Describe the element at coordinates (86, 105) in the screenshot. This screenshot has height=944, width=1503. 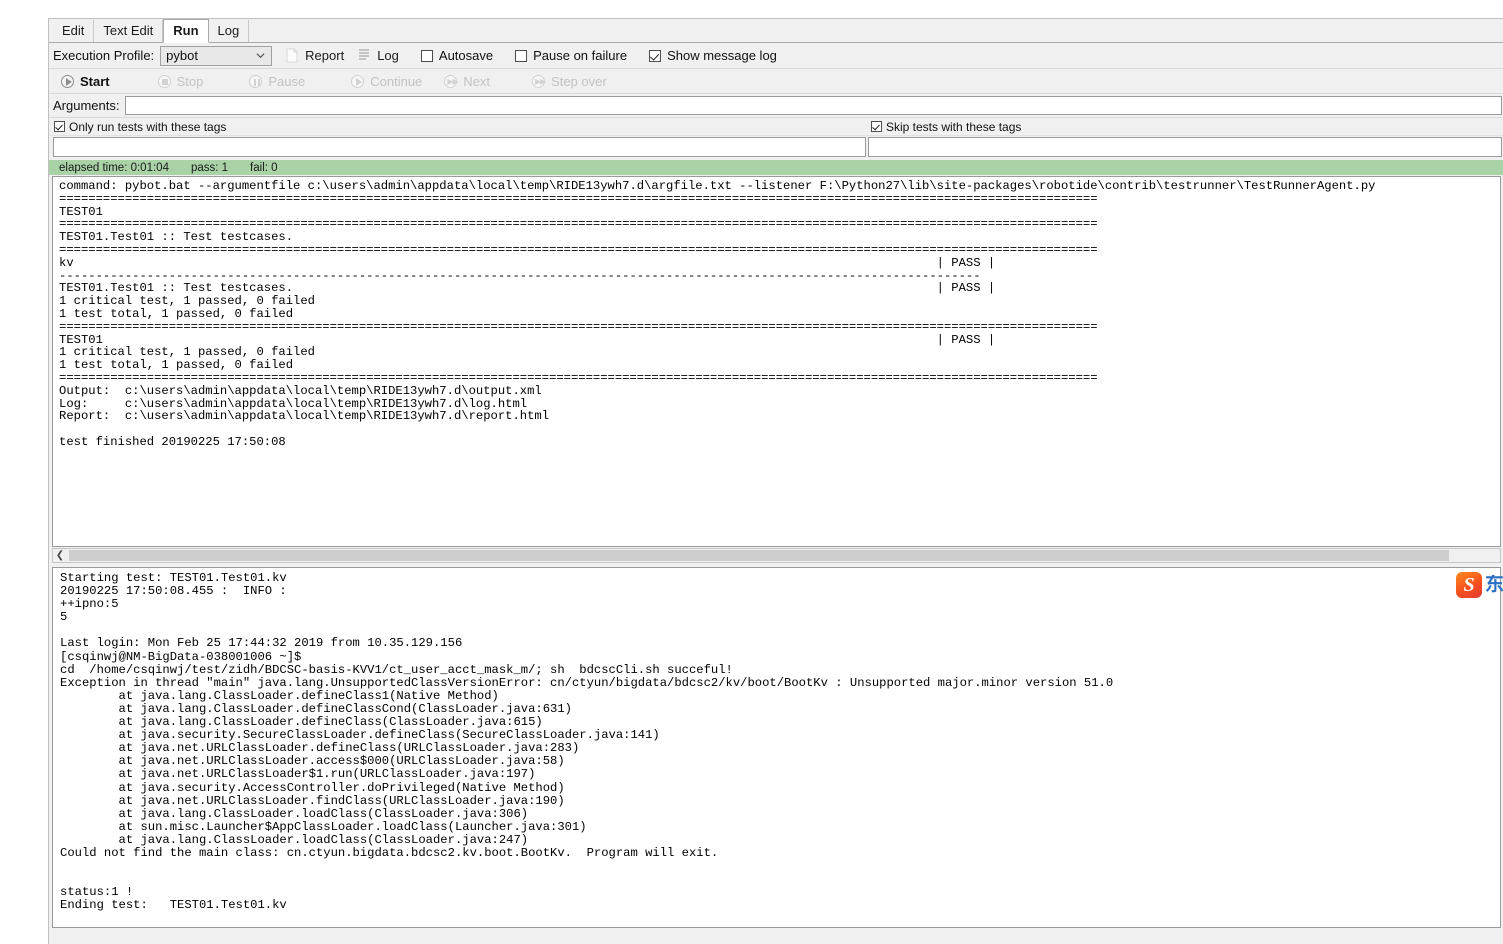
I see `arguments-label: Arguments:` at that location.